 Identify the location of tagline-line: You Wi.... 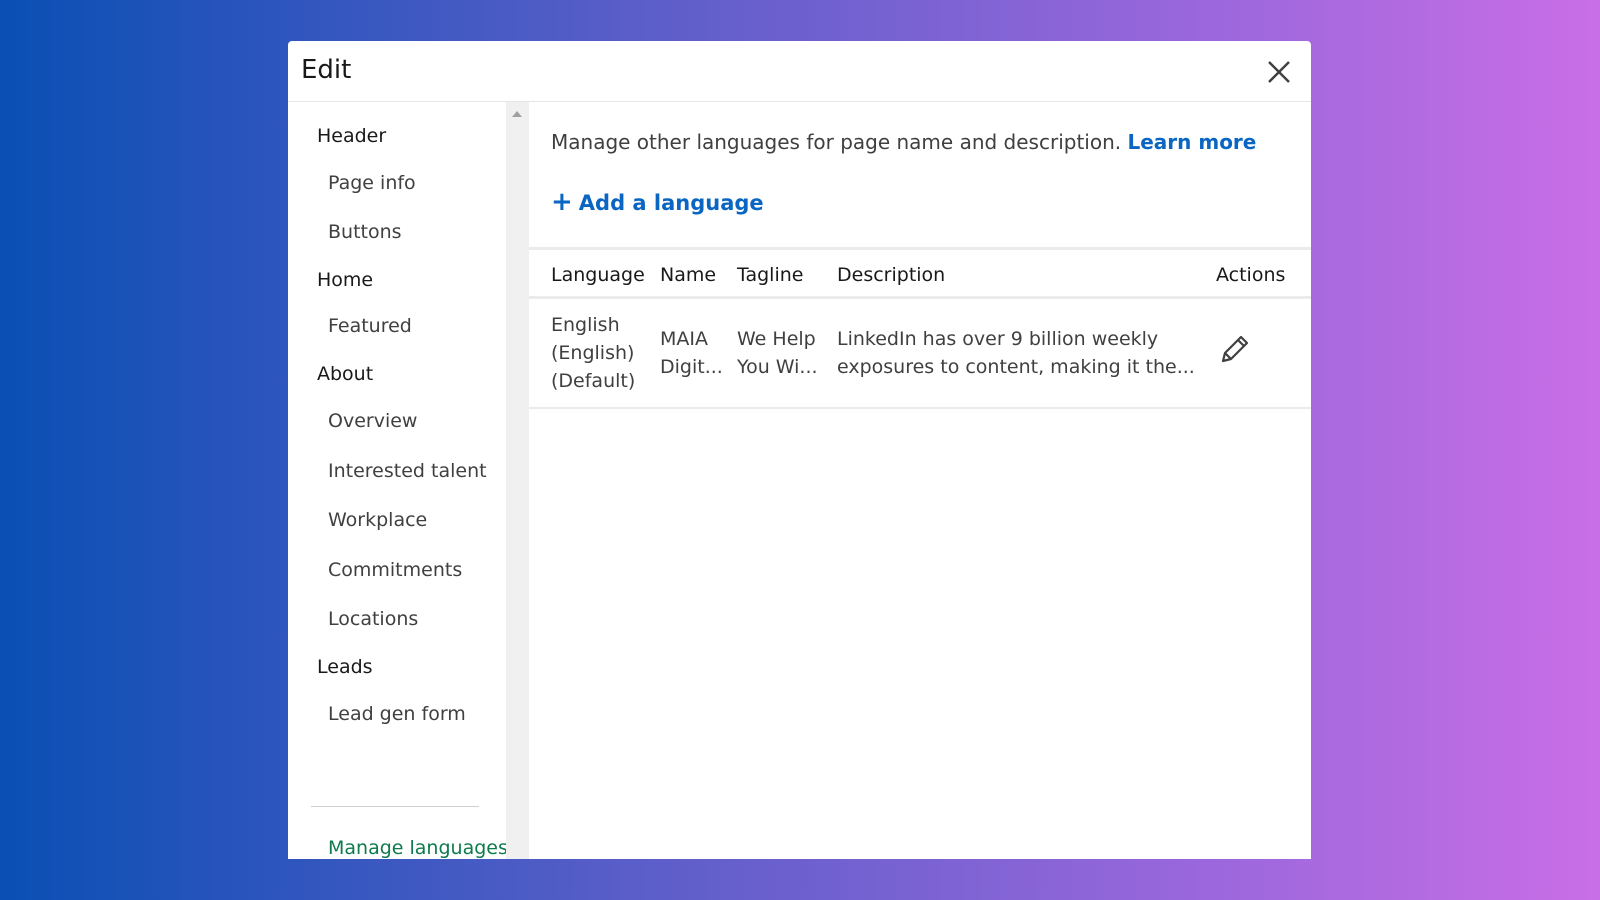
(777, 367).